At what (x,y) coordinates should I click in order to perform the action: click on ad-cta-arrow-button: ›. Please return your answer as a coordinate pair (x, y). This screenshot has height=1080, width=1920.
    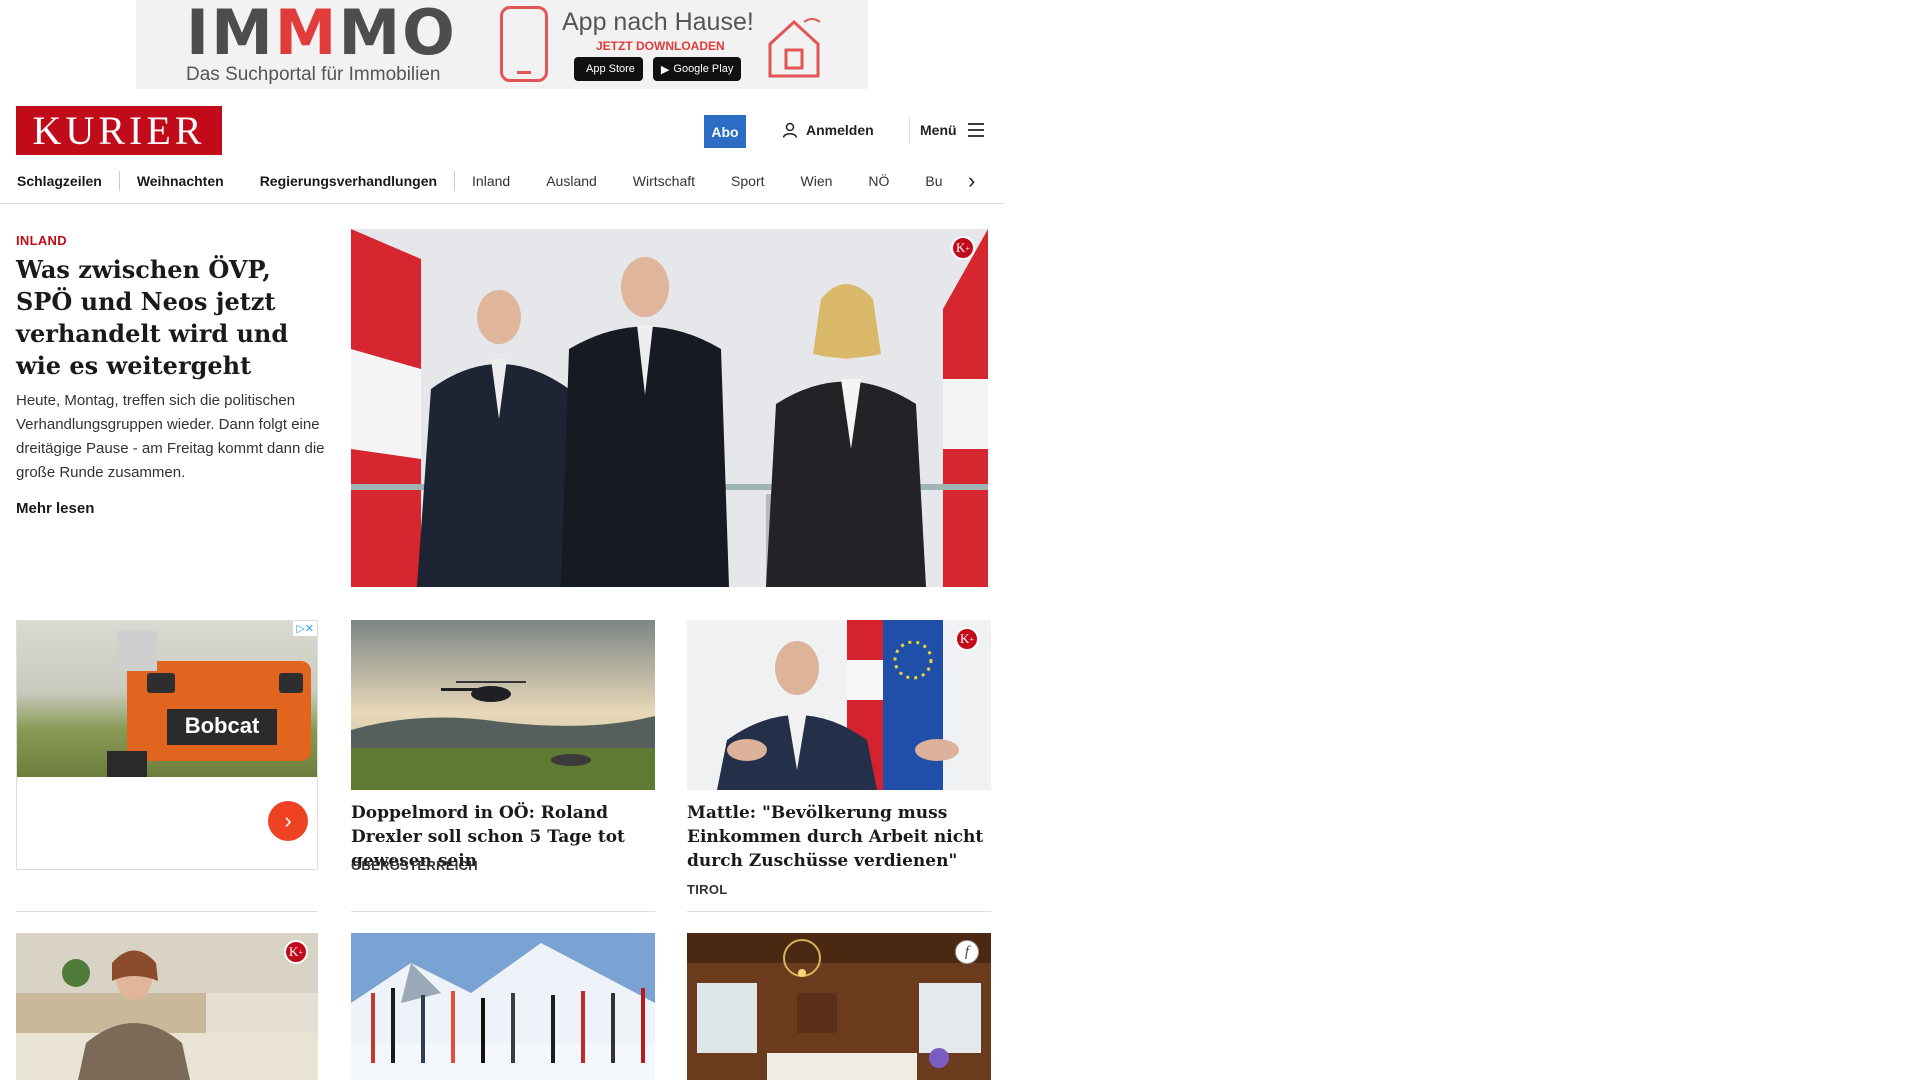
    Looking at the image, I should click on (288, 821).